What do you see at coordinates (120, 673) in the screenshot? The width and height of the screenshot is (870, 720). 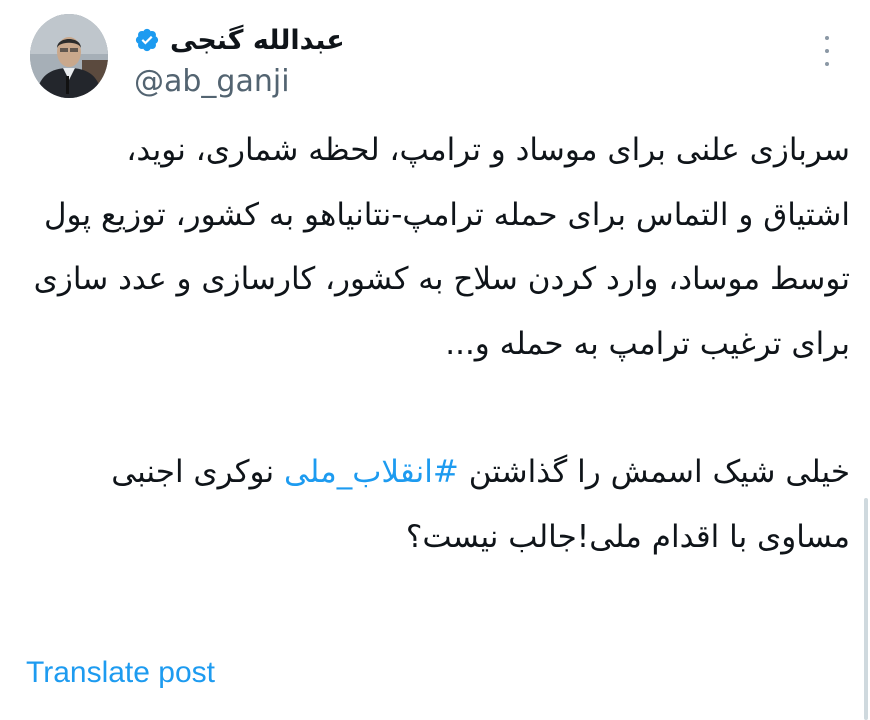 I see `translate-post-link: Translate post` at bounding box center [120, 673].